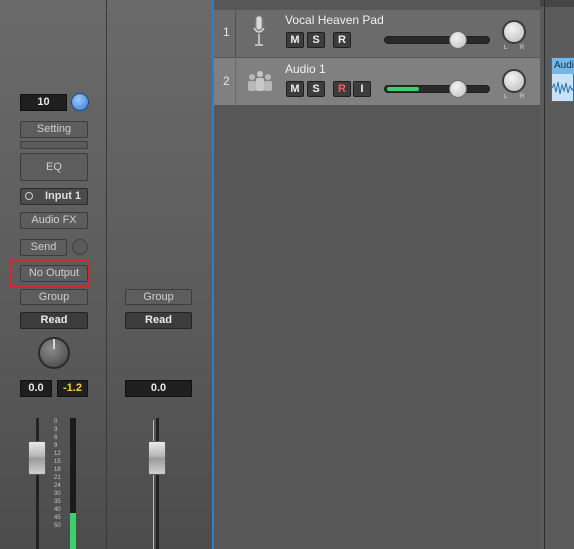 The width and height of the screenshot is (574, 549). I want to click on timeline-gridline, so click(544, 274).